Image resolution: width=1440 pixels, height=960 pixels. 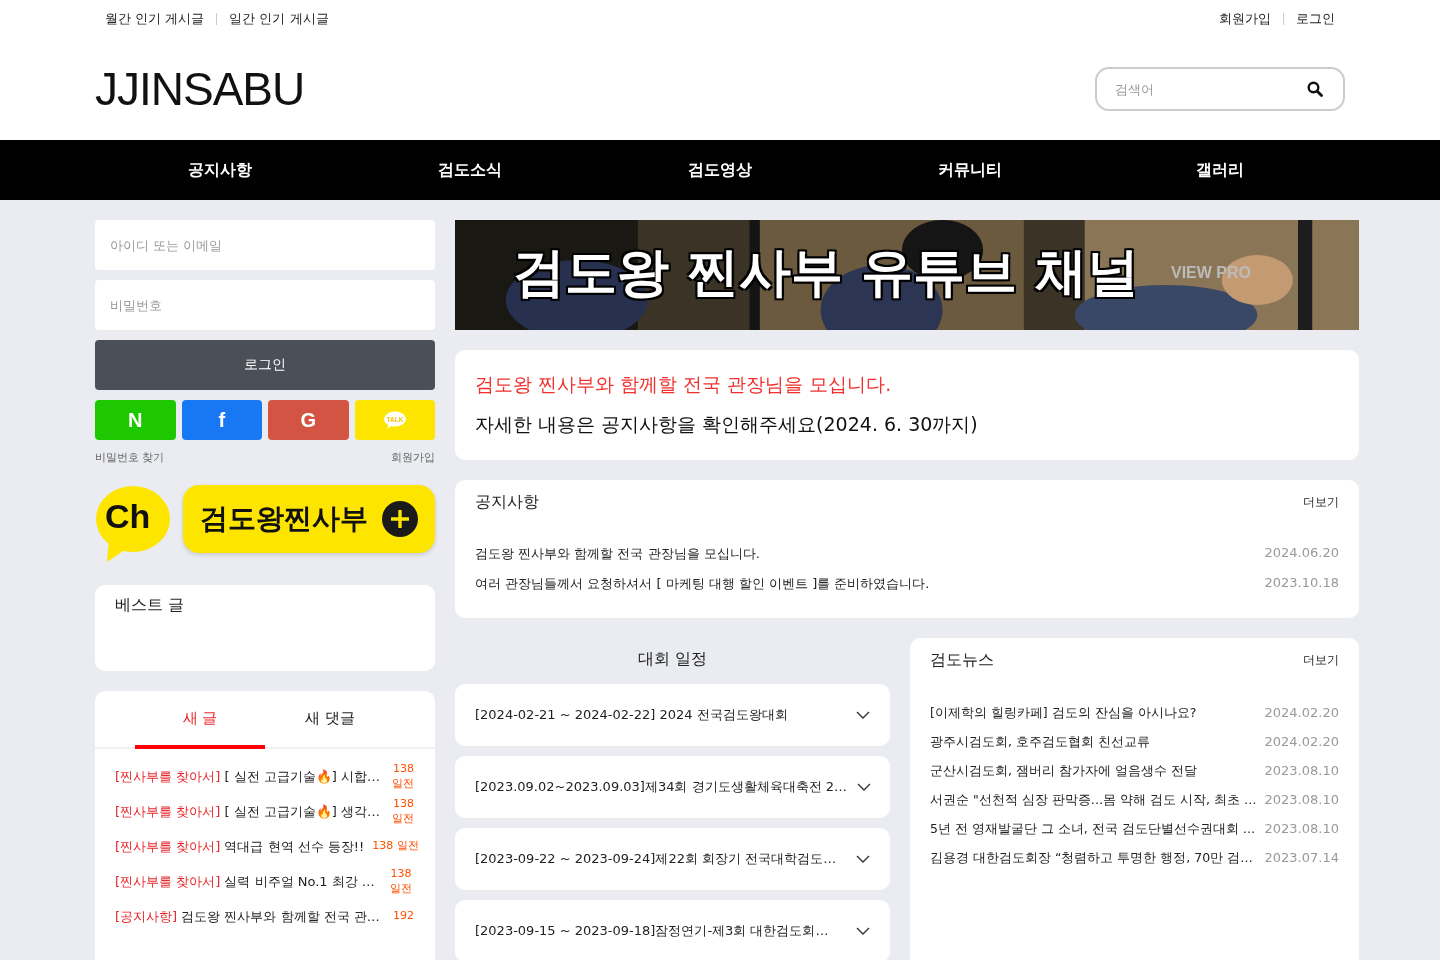 What do you see at coordinates (265, 245) in the screenshot?
I see `id-field: 아이디 또는 이메일` at bounding box center [265, 245].